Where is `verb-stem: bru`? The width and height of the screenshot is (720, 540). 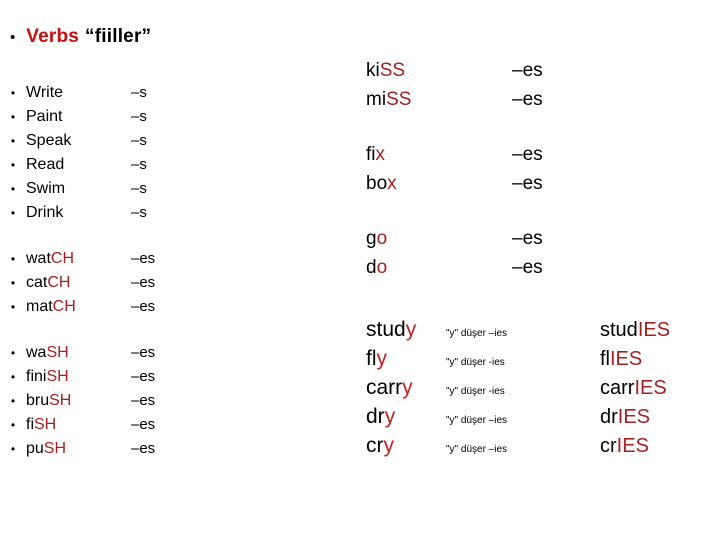
verb-stem: bru is located at coordinates (38, 400).